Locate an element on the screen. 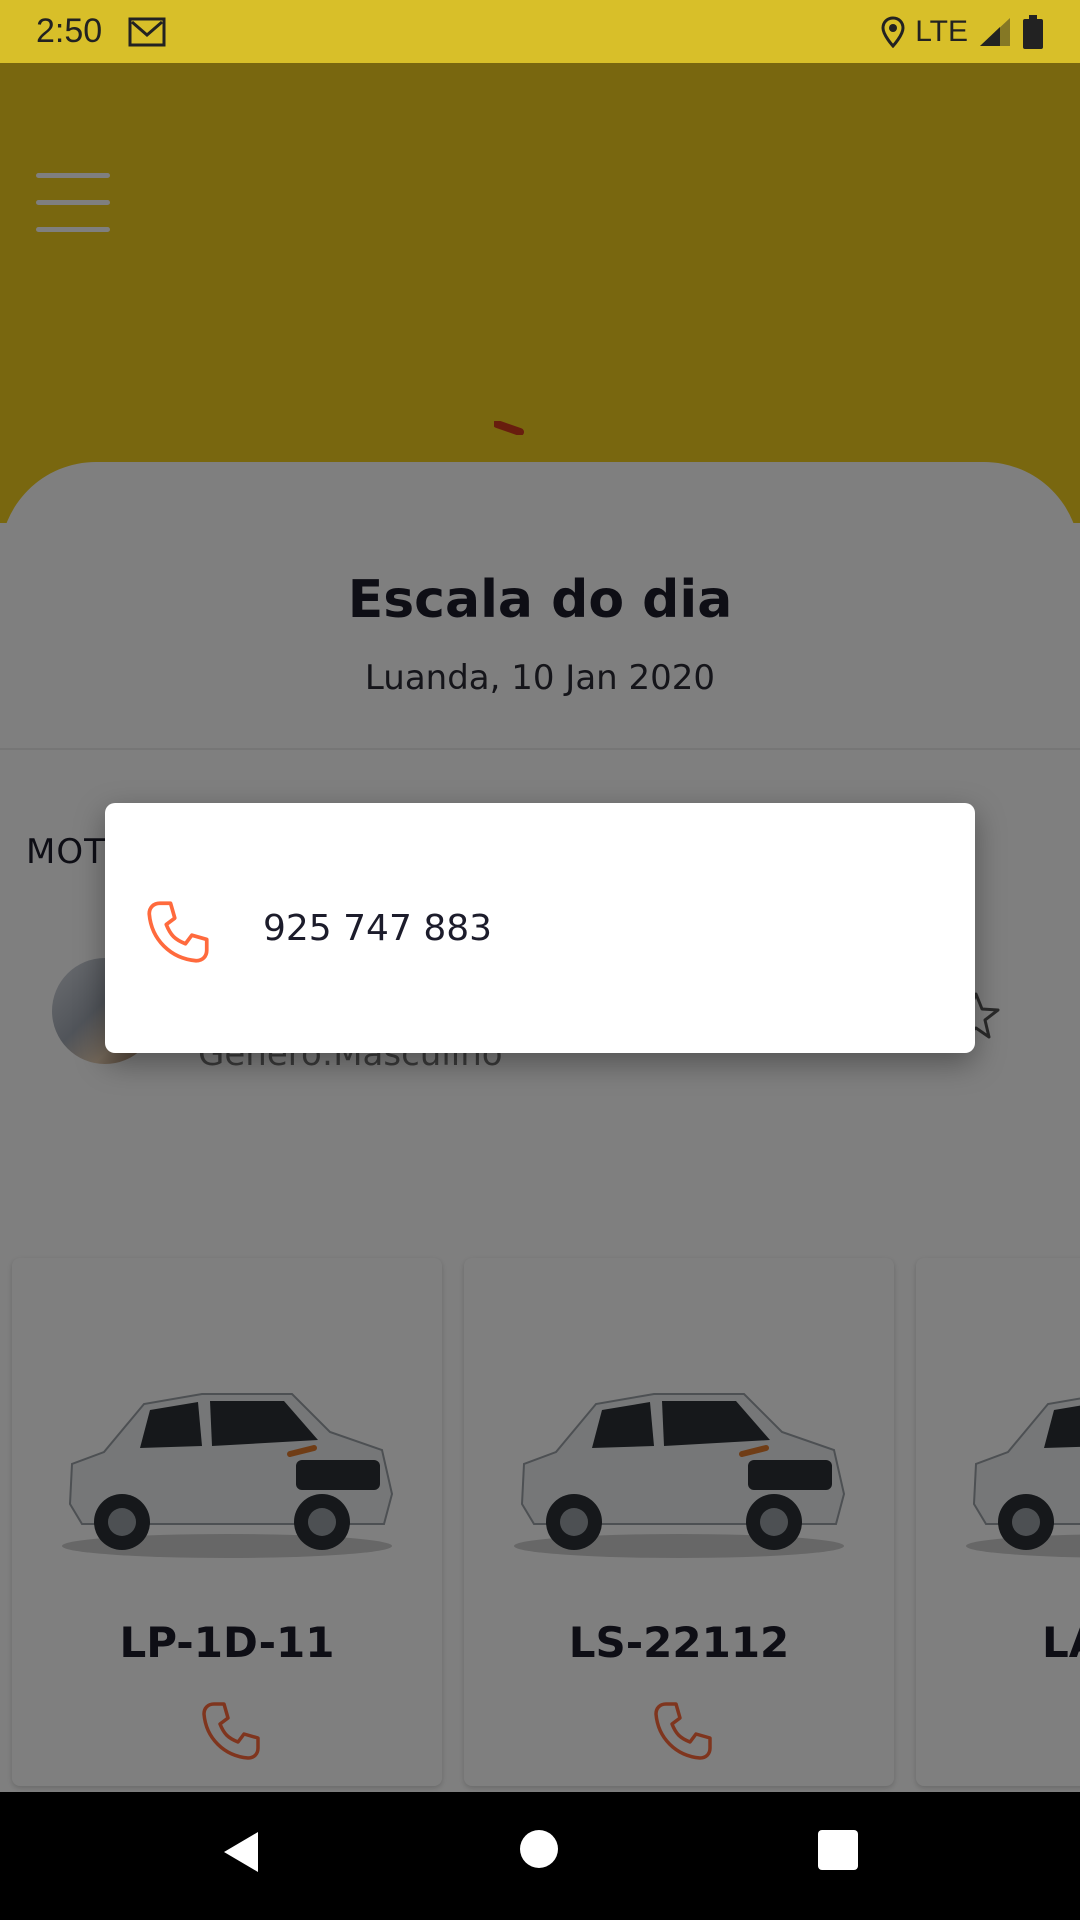  network-type: LTE is located at coordinates (941, 31).